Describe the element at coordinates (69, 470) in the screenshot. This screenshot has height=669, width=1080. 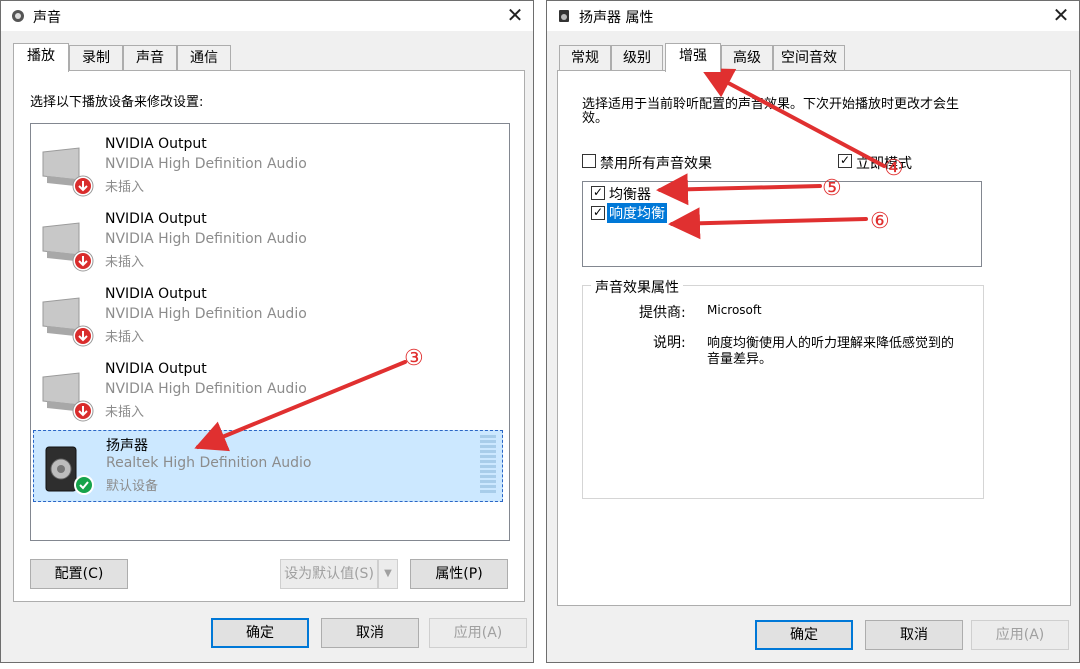
I see `speaker-default-icon` at that location.